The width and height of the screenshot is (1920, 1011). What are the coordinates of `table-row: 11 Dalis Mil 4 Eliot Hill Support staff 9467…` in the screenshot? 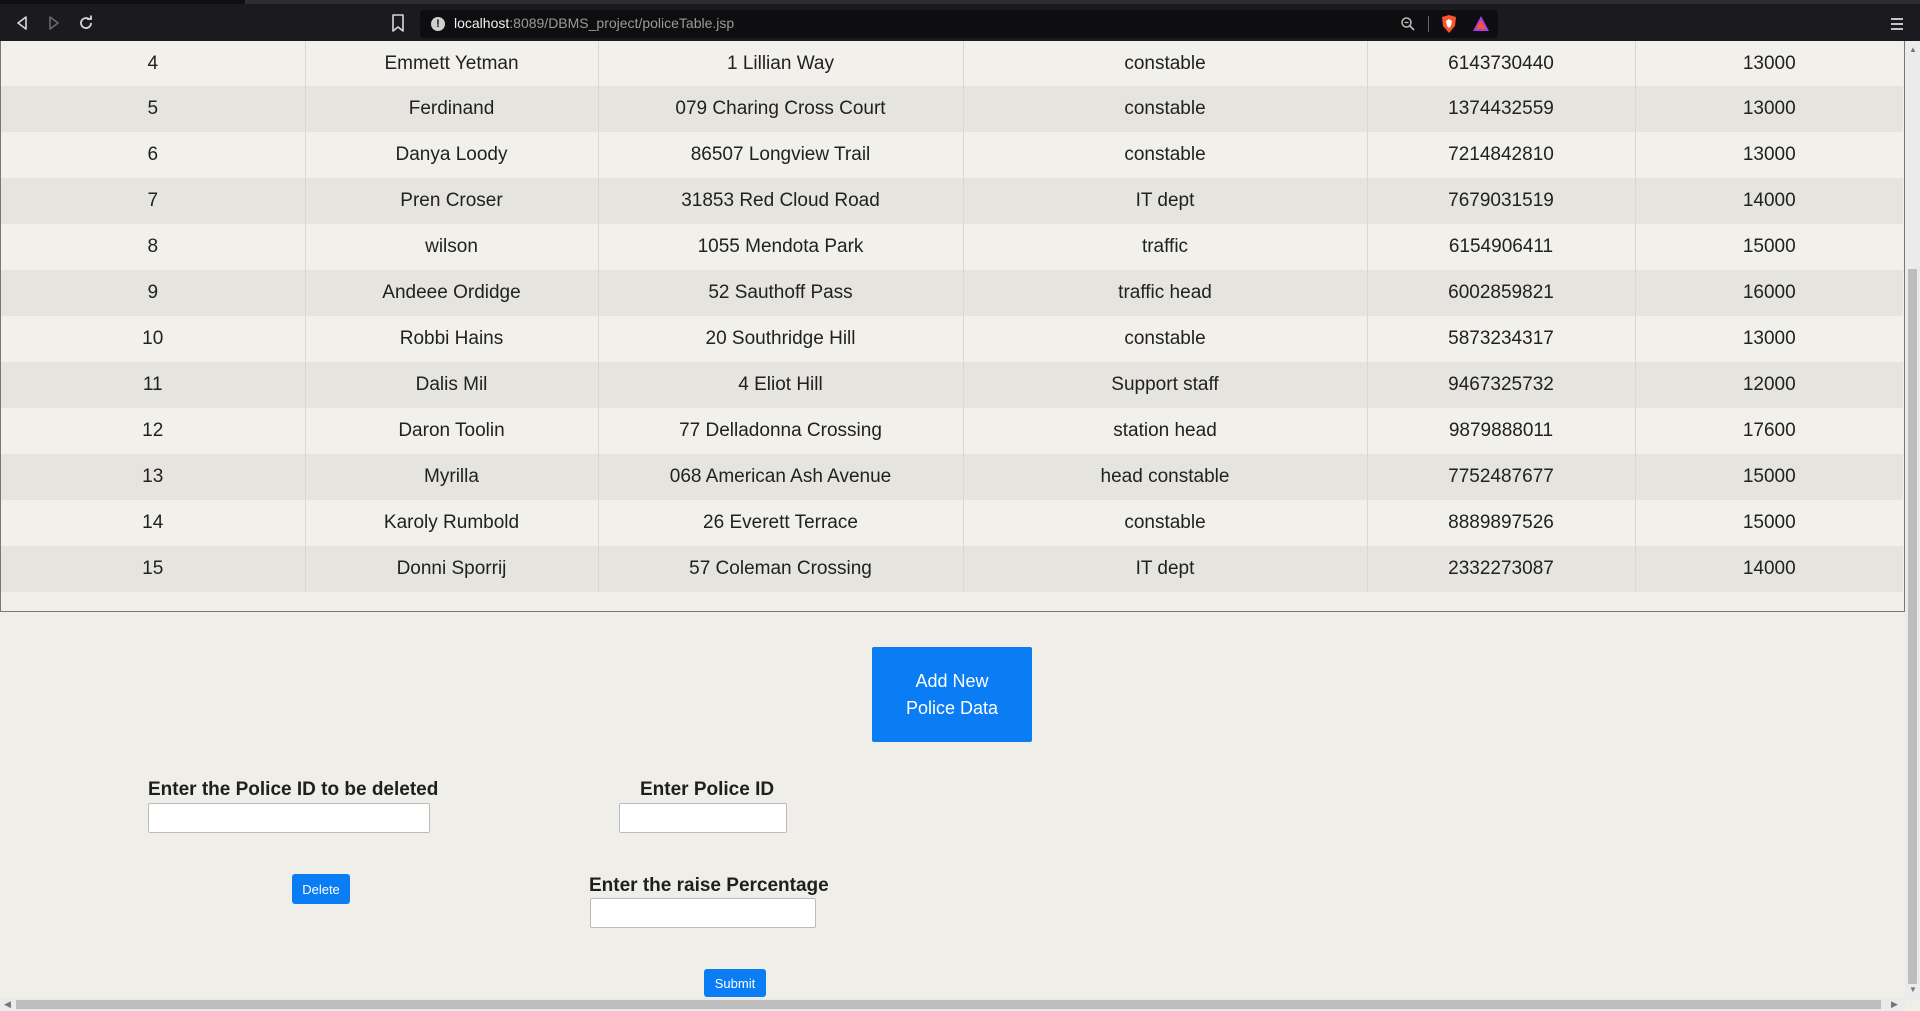 It's located at (952, 385).